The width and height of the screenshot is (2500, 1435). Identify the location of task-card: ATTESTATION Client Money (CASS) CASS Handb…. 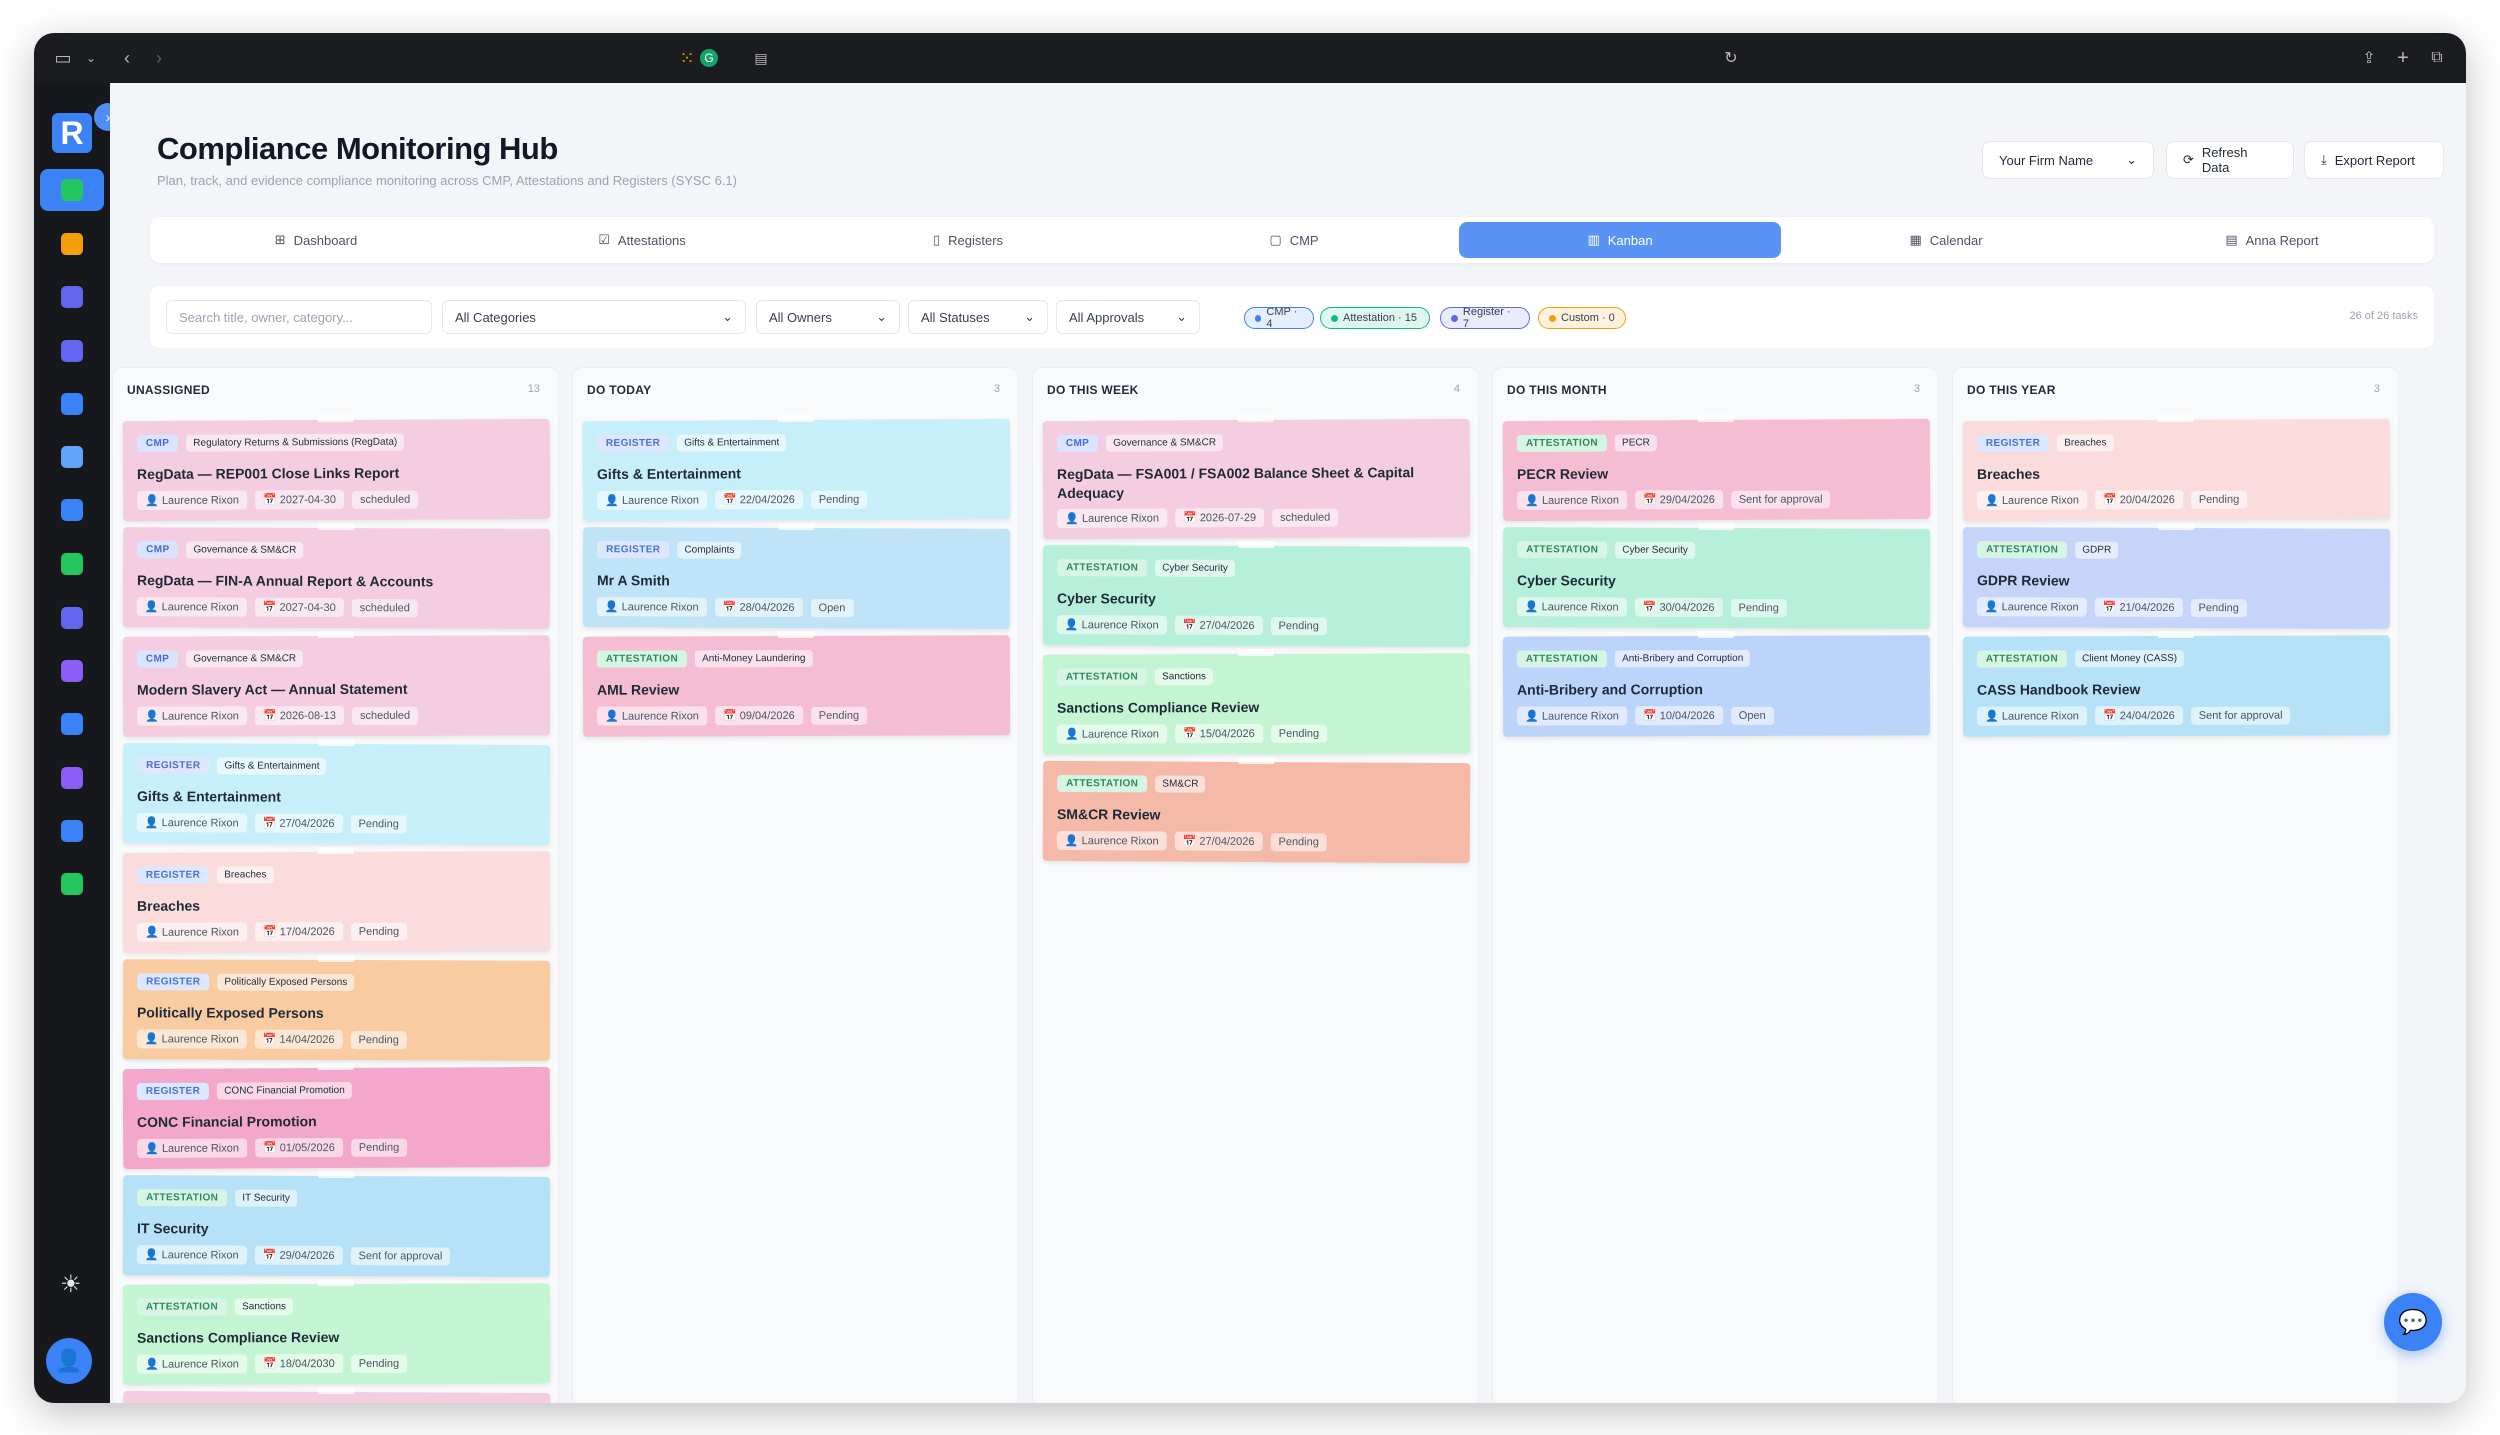
(2176, 683).